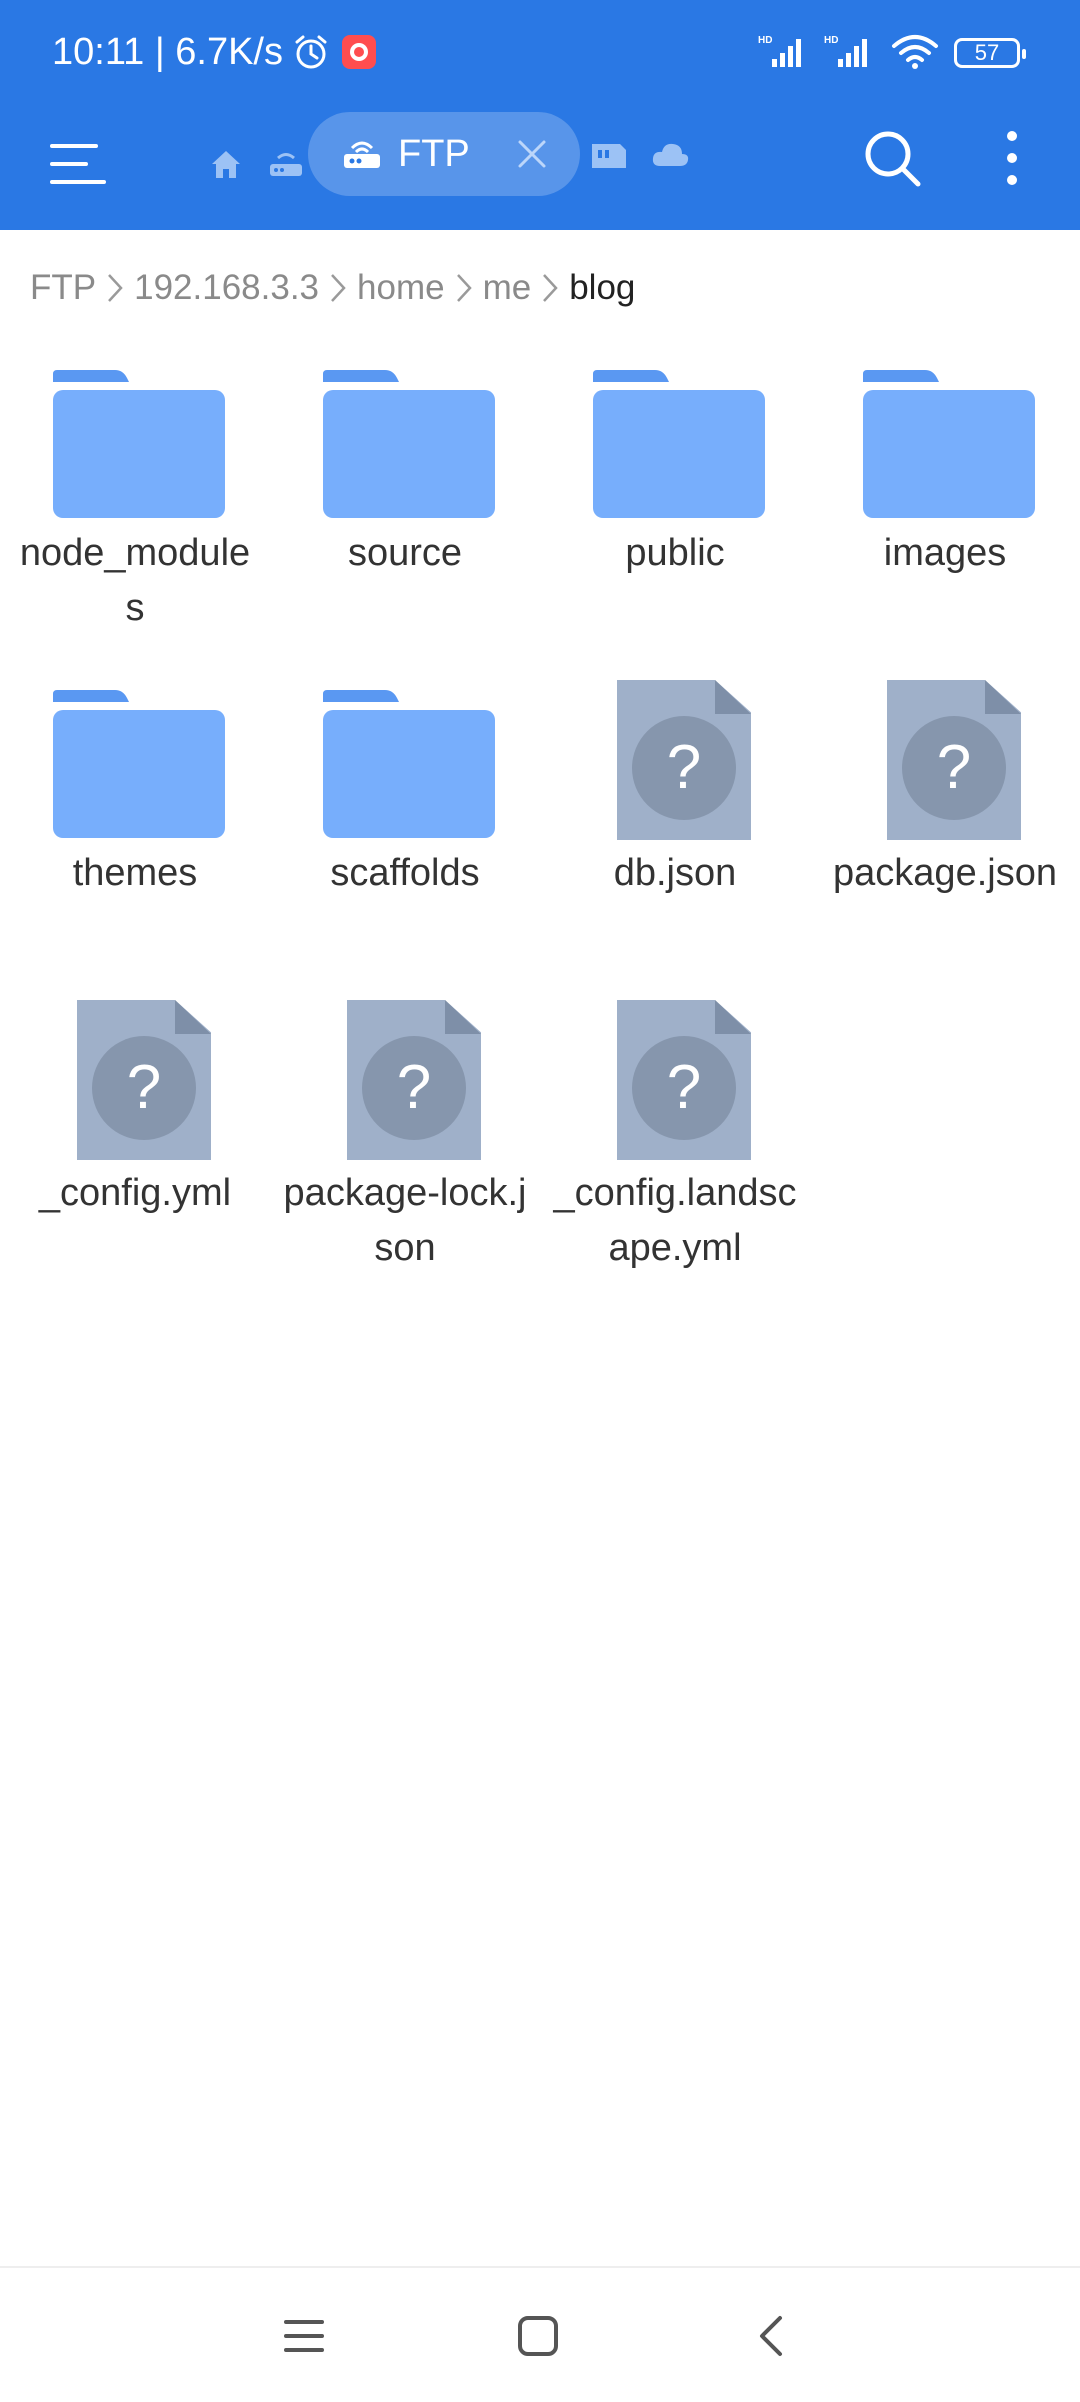 This screenshot has width=1080, height=2402. What do you see at coordinates (945, 873) in the screenshot?
I see `file-name: package.json` at bounding box center [945, 873].